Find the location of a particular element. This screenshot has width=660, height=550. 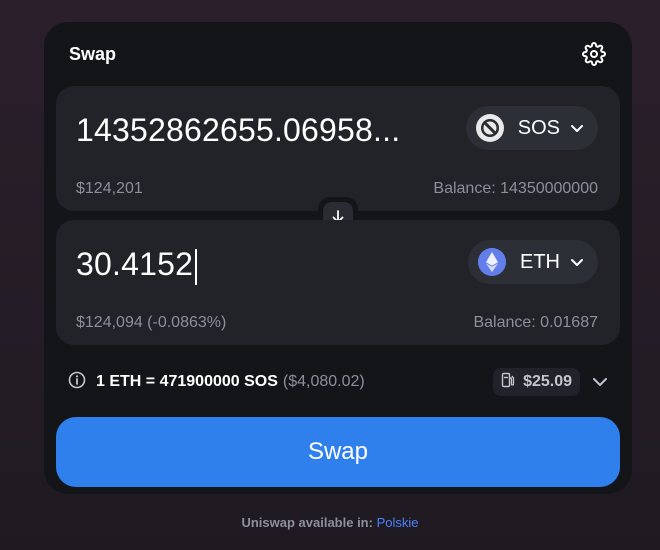

input-subline: $124,201 Balance: 14350000000 is located at coordinates (337, 189).